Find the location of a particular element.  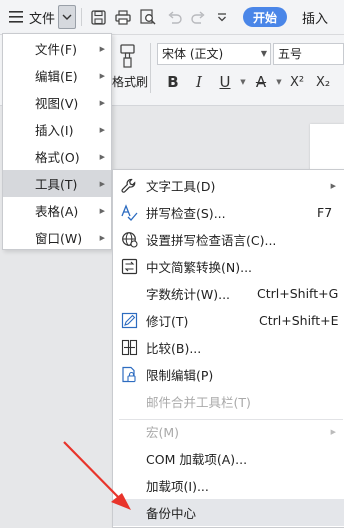

menu-item-label: 文字工具(D) is located at coordinates (181, 186).